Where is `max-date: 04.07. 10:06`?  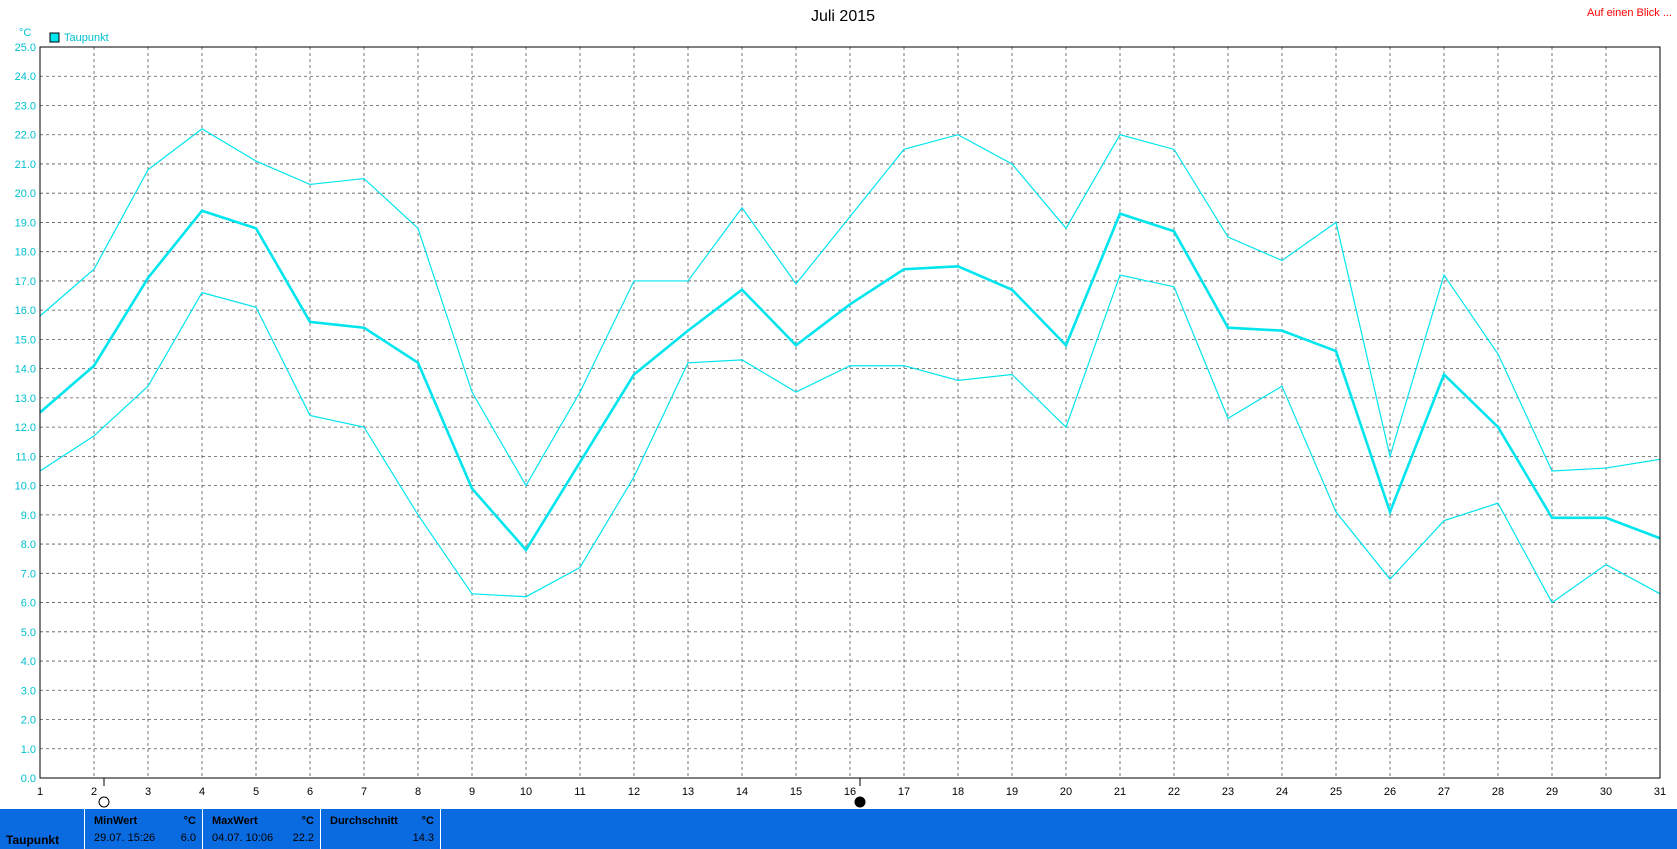 max-date: 04.07. 10:06 is located at coordinates (243, 838).